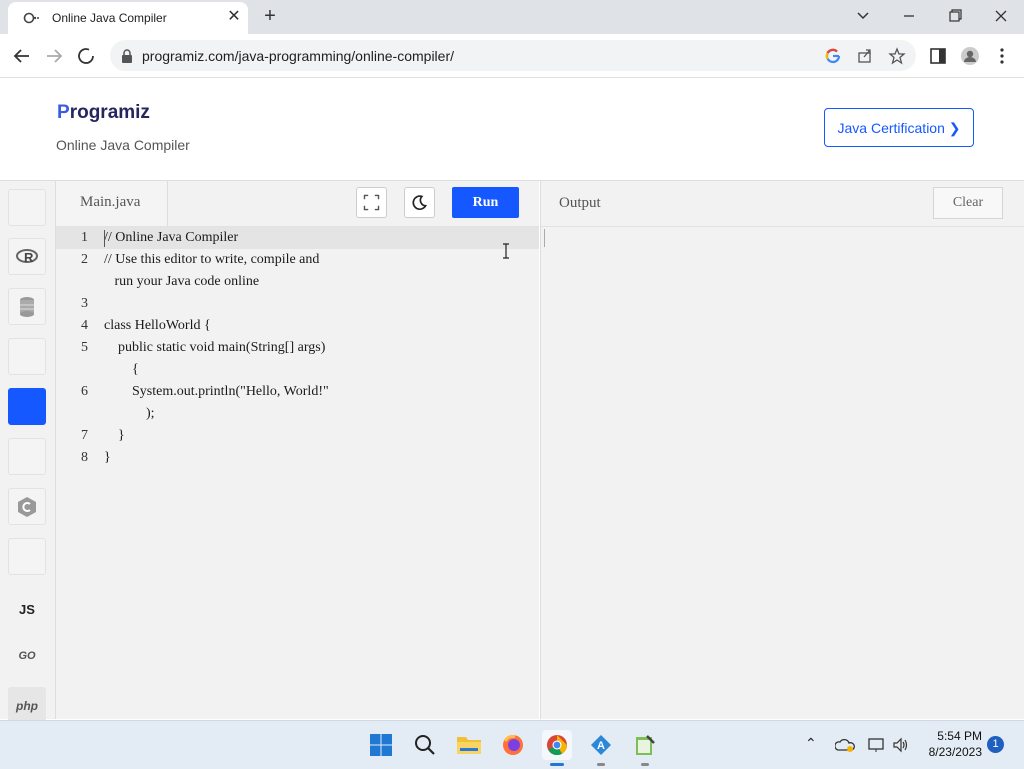  Describe the element at coordinates (86, 56) in the screenshot. I see `stop-loading-icon` at that location.